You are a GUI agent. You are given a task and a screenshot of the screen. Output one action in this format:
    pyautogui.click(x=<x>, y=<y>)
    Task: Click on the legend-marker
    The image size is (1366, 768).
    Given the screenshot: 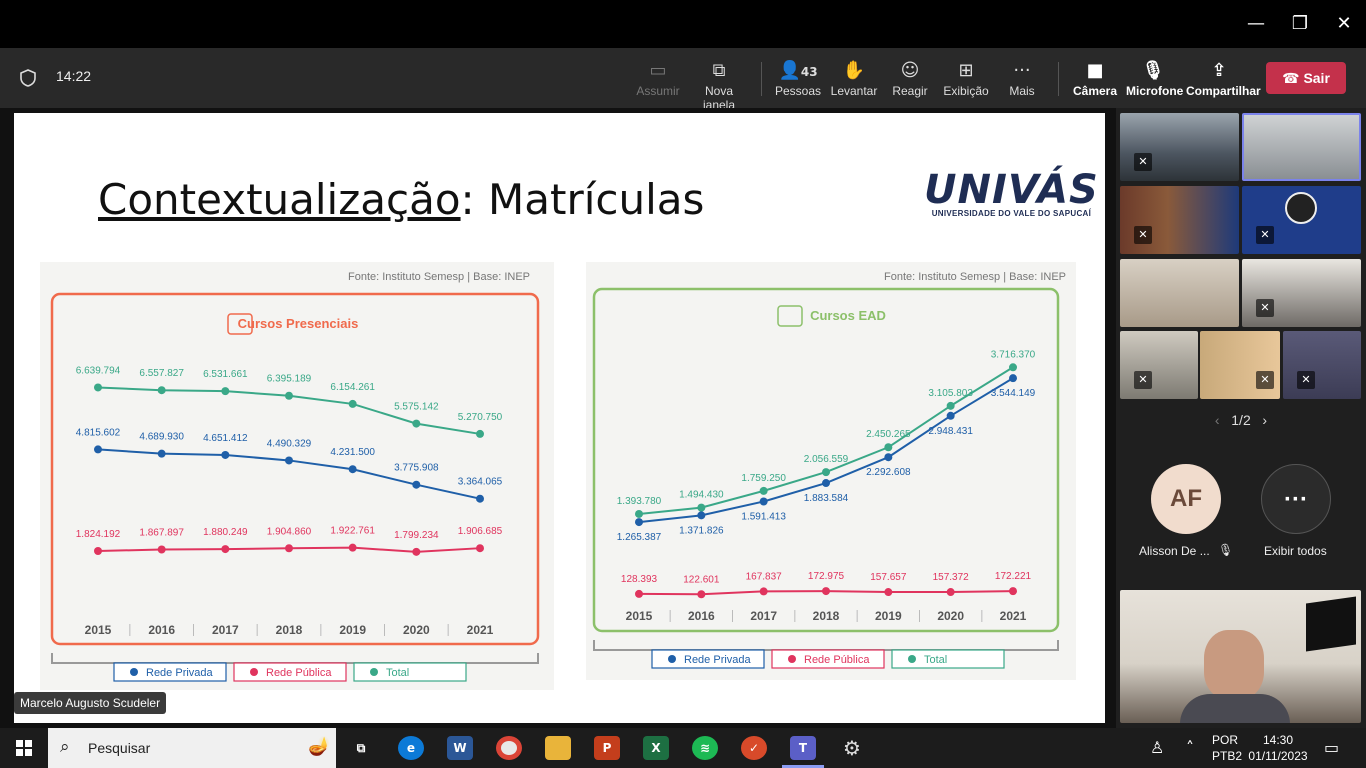 What is the action you would take?
    pyautogui.click(x=254, y=672)
    